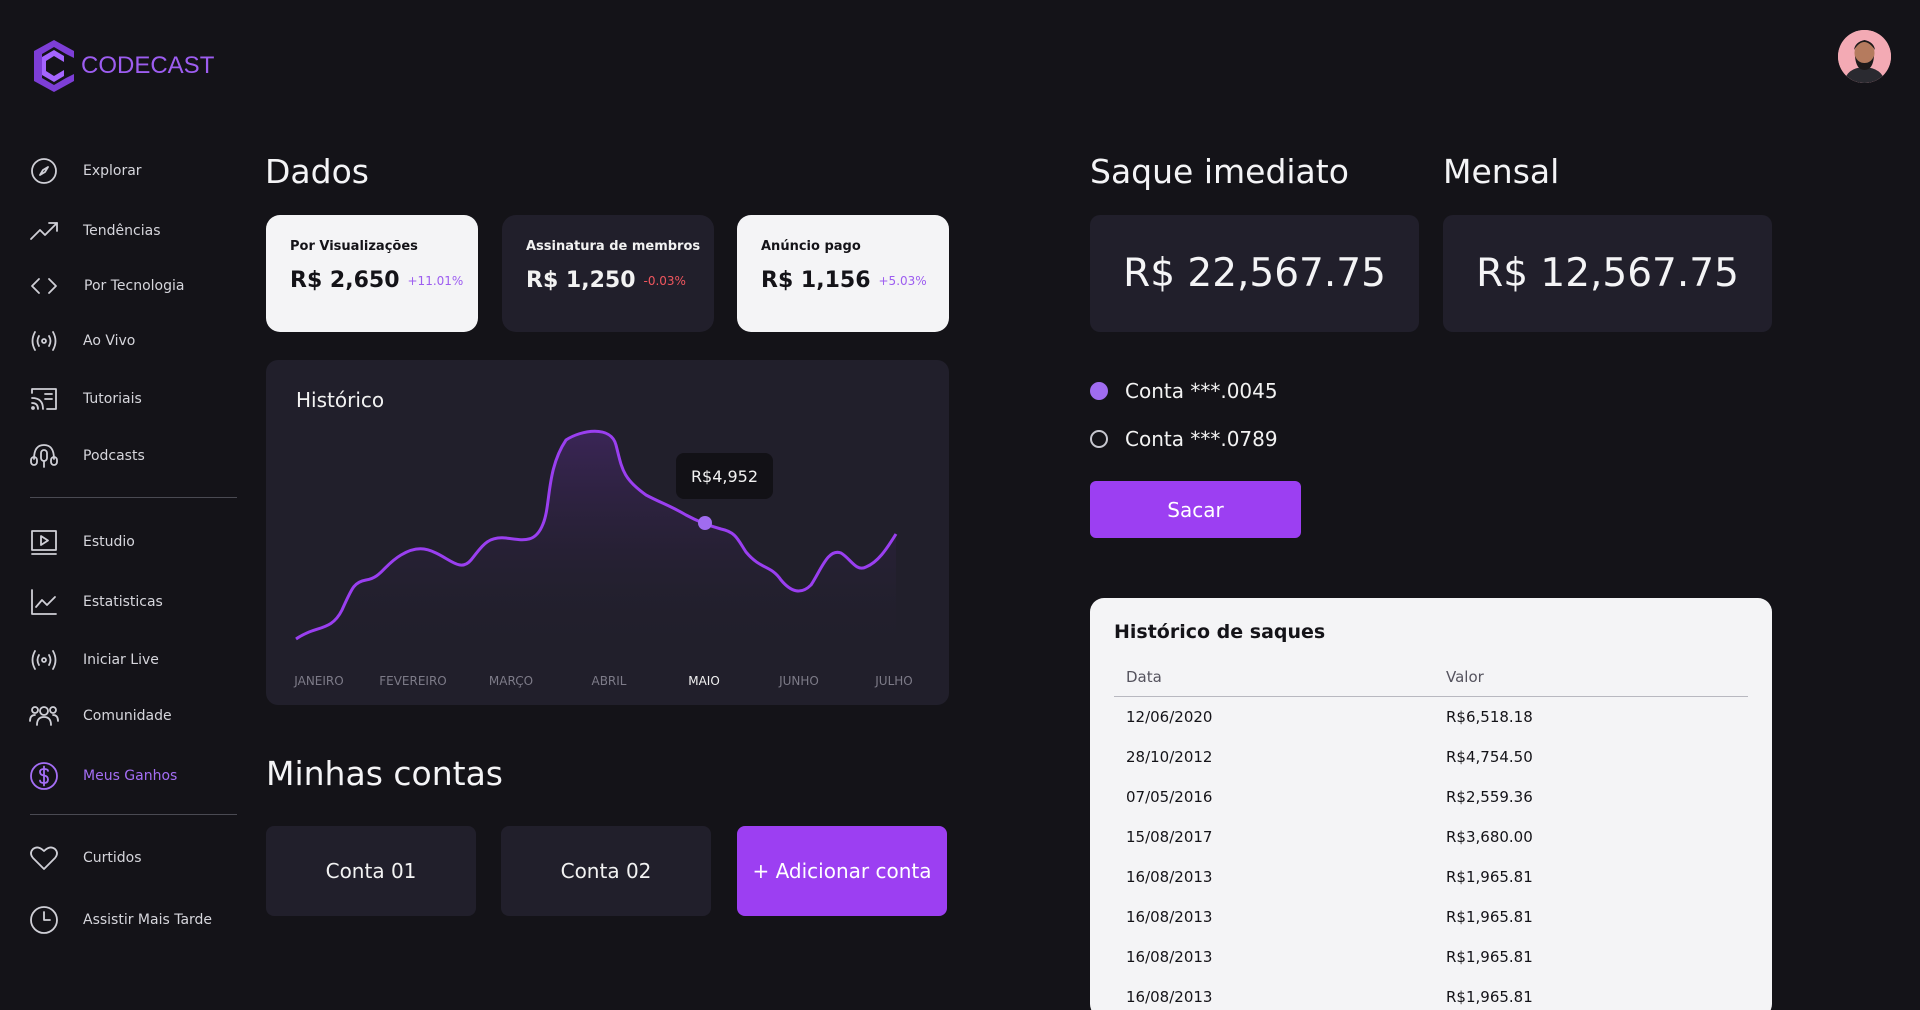  Describe the element at coordinates (127, 716) in the screenshot. I see `sidebar-item-label: Comunidade` at that location.